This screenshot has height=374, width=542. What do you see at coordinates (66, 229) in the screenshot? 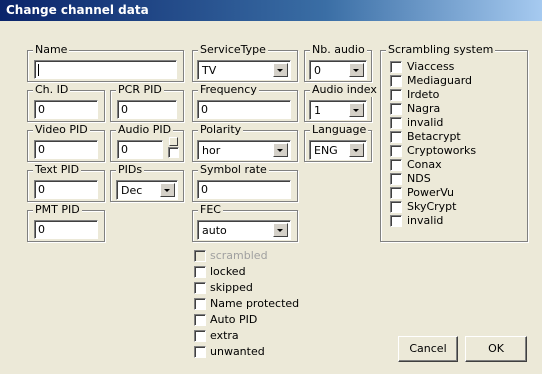
I see `pmt-pid-input: 0` at bounding box center [66, 229].